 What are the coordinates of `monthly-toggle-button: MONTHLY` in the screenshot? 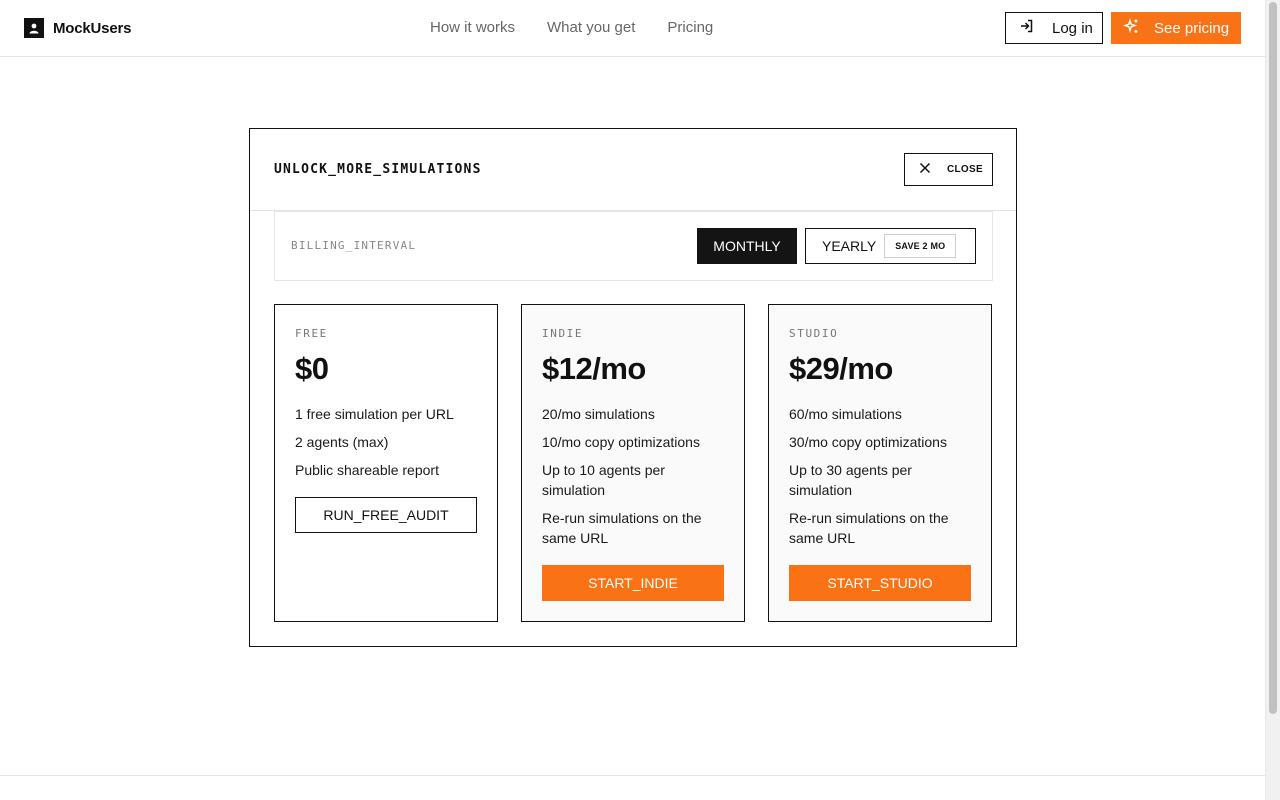 It's located at (747, 246).